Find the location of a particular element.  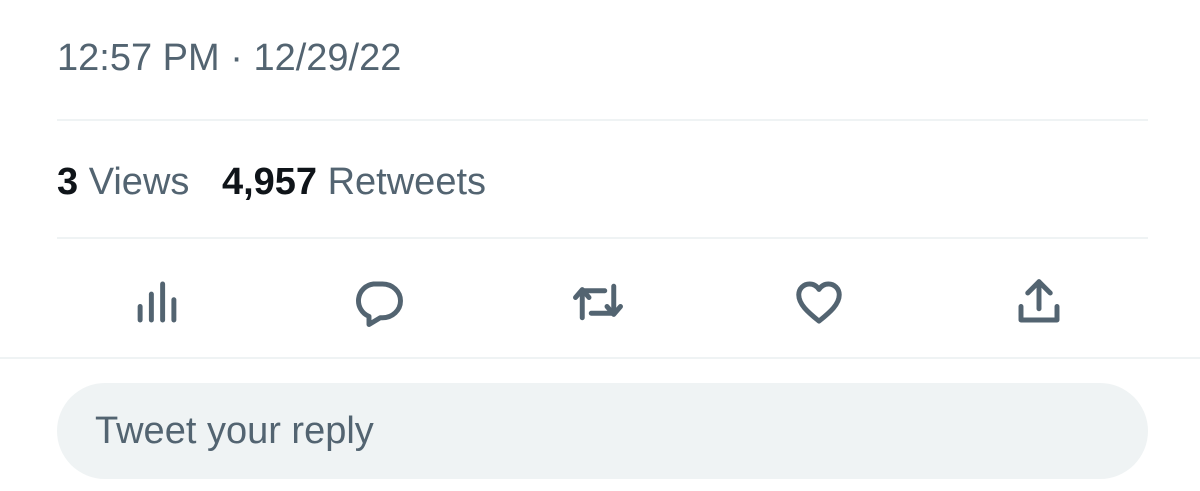

tweet-stats: 3 Views 4,957 Retweets is located at coordinates (282, 182).